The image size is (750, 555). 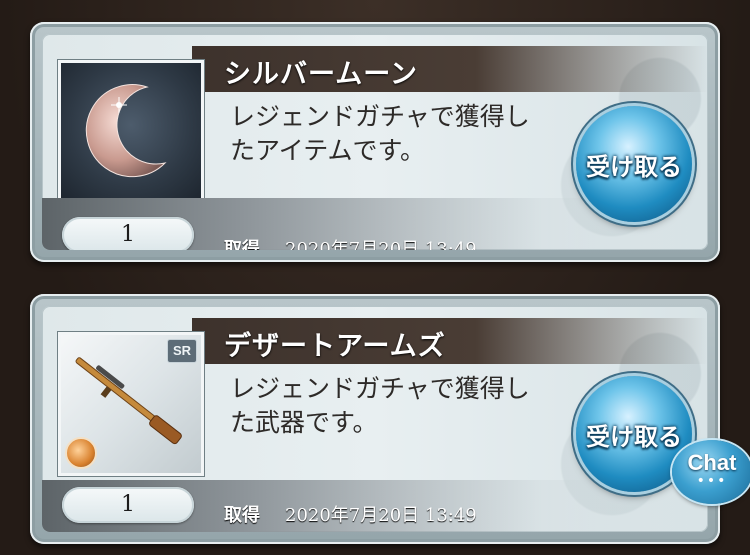 What do you see at coordinates (321, 74) in the screenshot?
I see `item-name: シルバームーン` at bounding box center [321, 74].